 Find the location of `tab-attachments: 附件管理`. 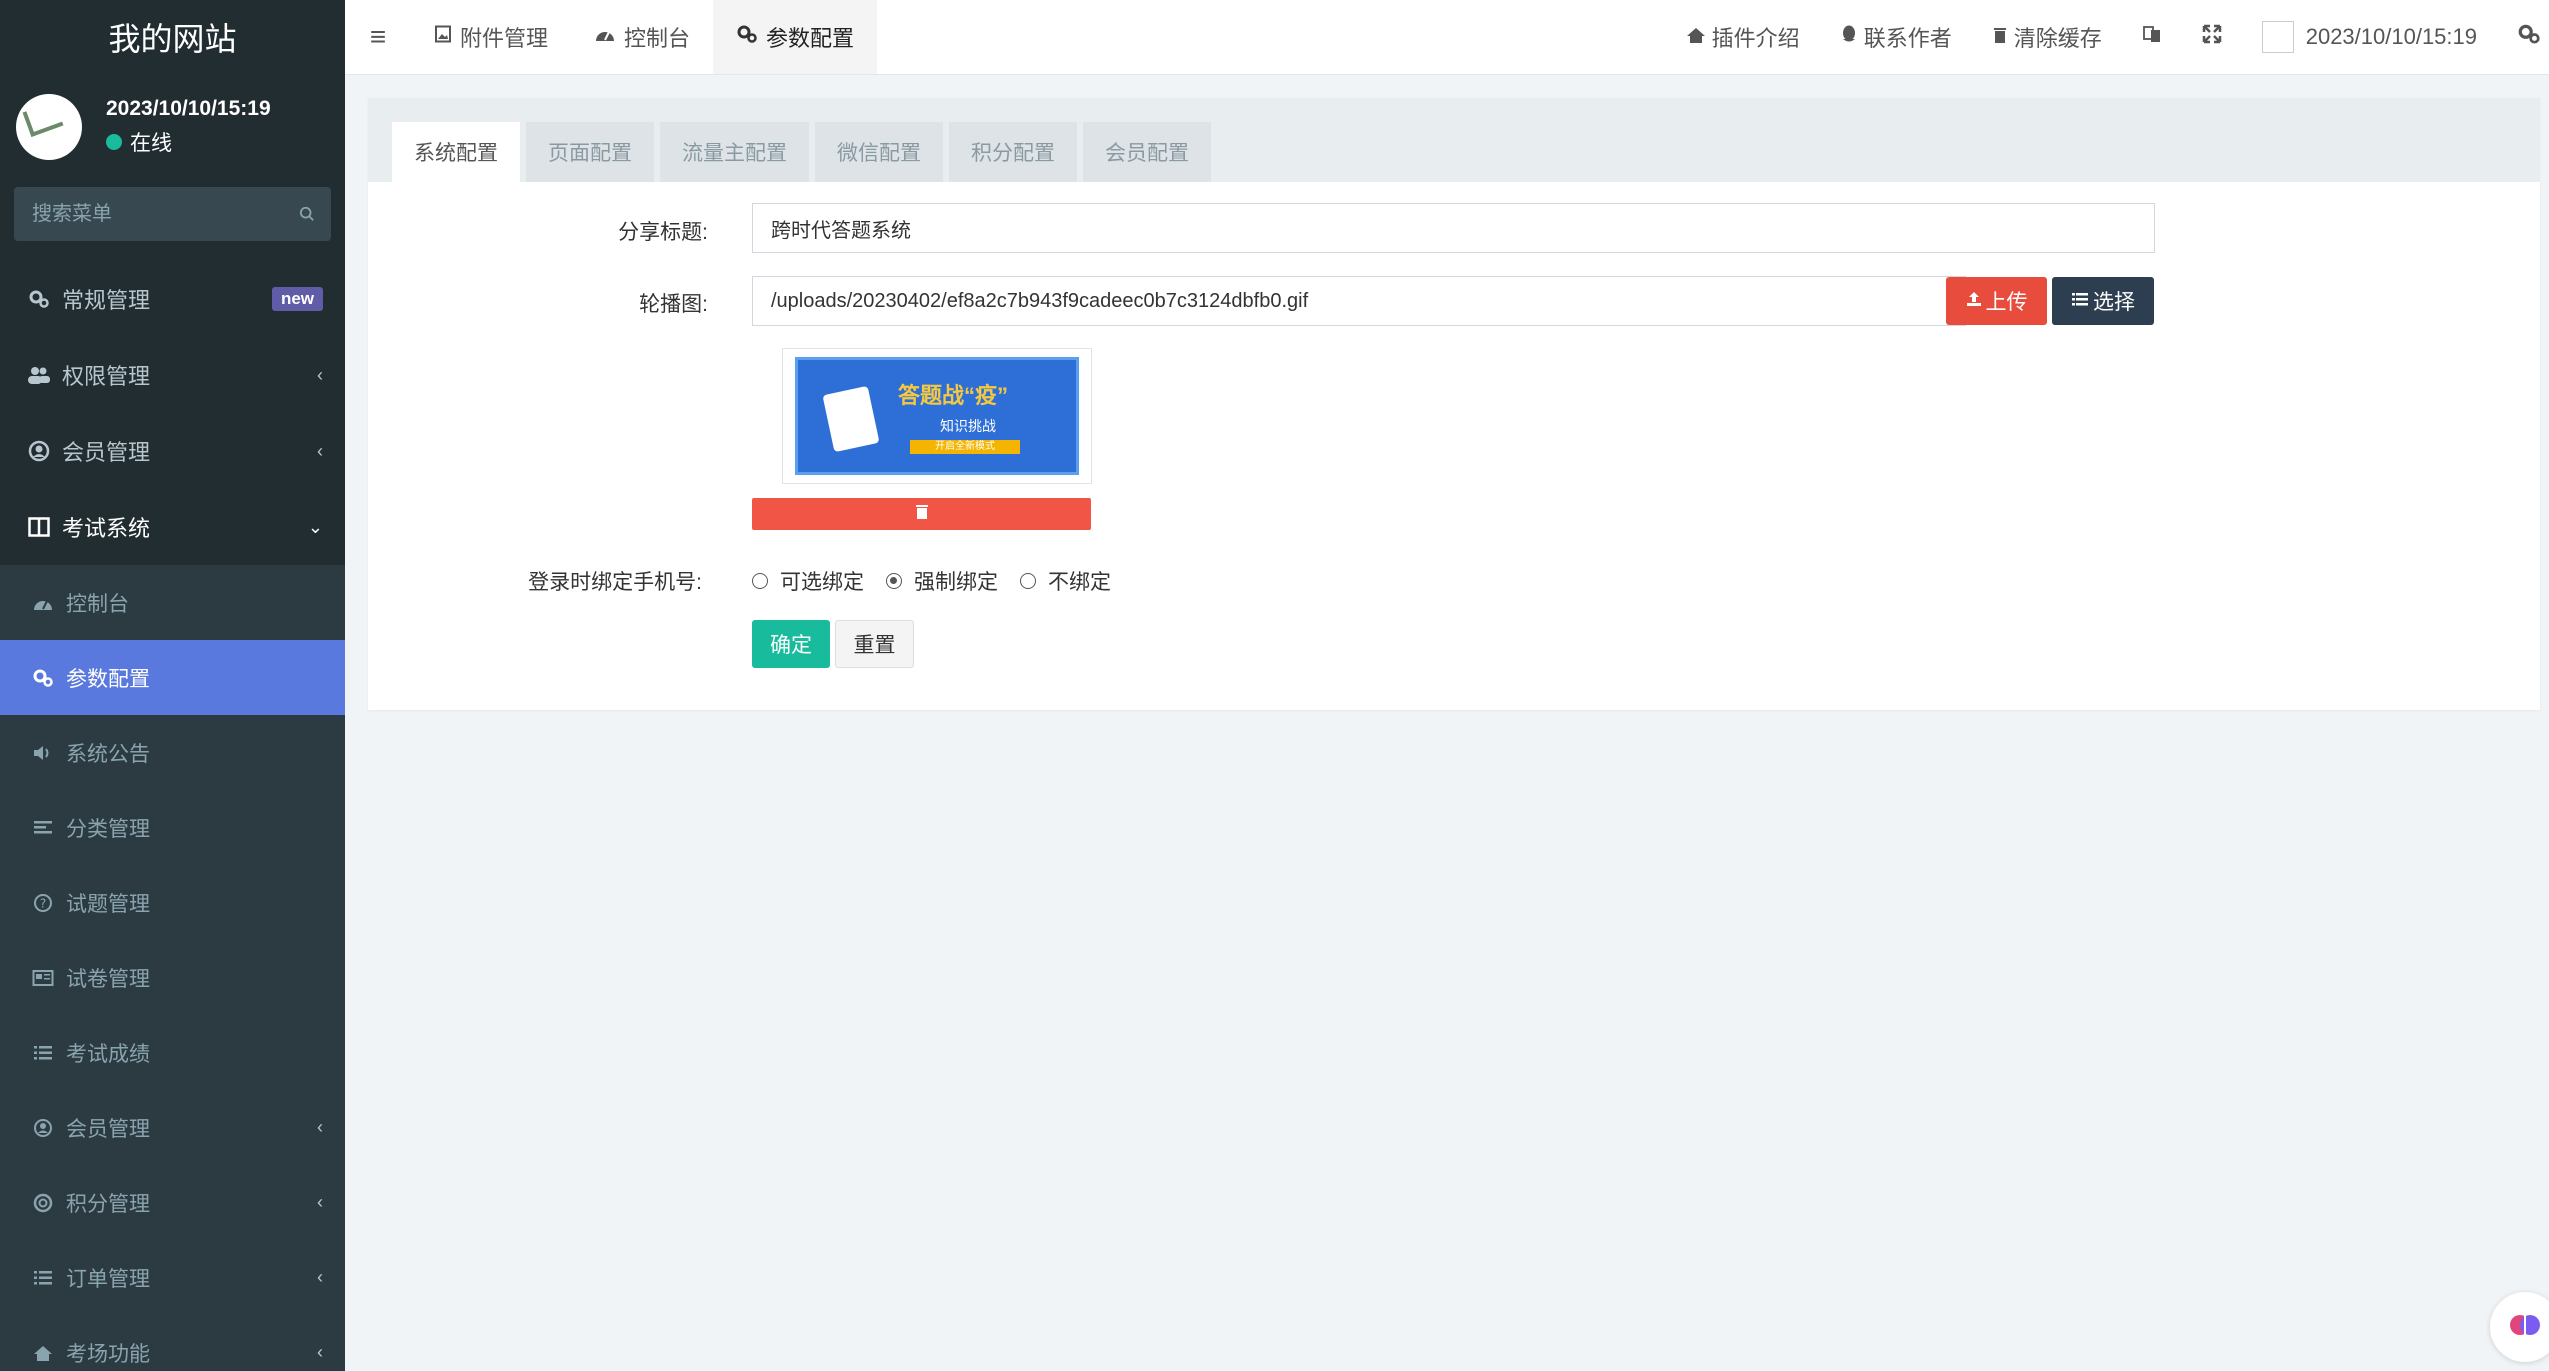

tab-attachments: 附件管理 is located at coordinates (491, 37).